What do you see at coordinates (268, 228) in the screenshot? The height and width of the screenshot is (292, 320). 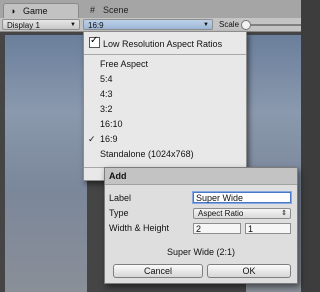 I see `height-input: 1` at bounding box center [268, 228].